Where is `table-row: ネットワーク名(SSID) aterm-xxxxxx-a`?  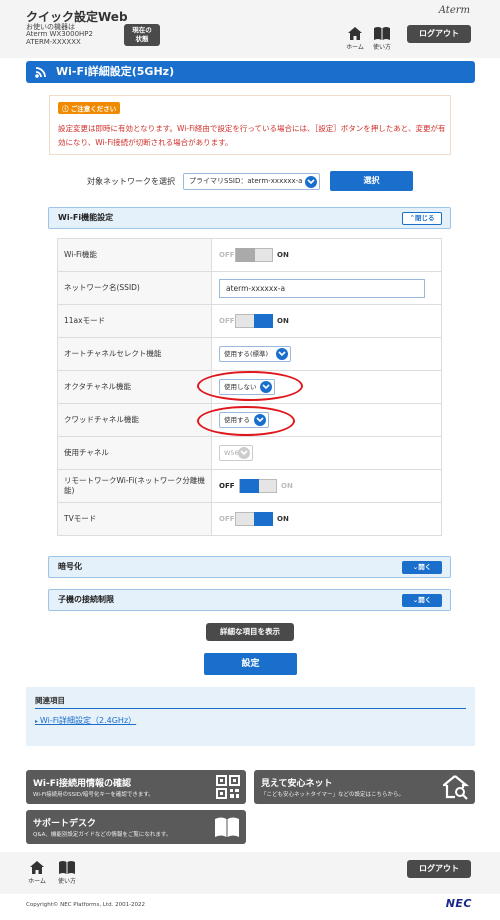
table-row: ネットワーク名(SSID) aterm-xxxxxx-a is located at coordinates (249, 288).